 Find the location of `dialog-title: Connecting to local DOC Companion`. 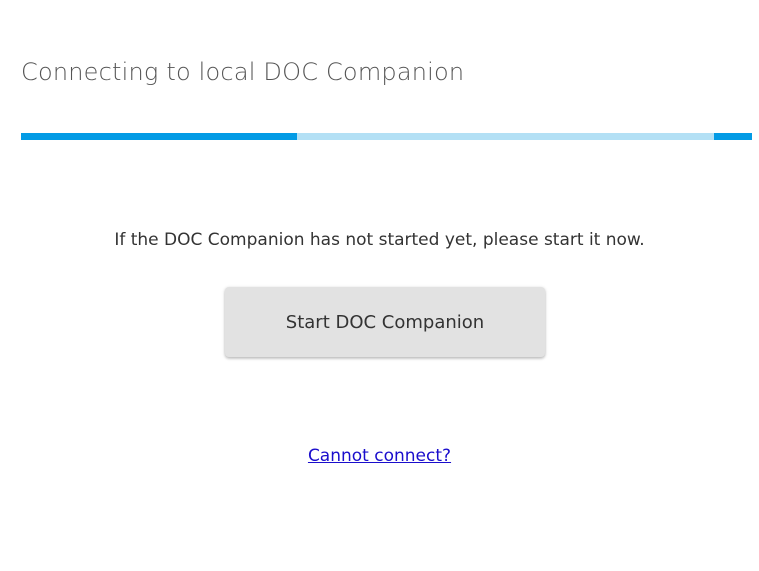

dialog-title: Connecting to local DOC Companion is located at coordinates (243, 72).